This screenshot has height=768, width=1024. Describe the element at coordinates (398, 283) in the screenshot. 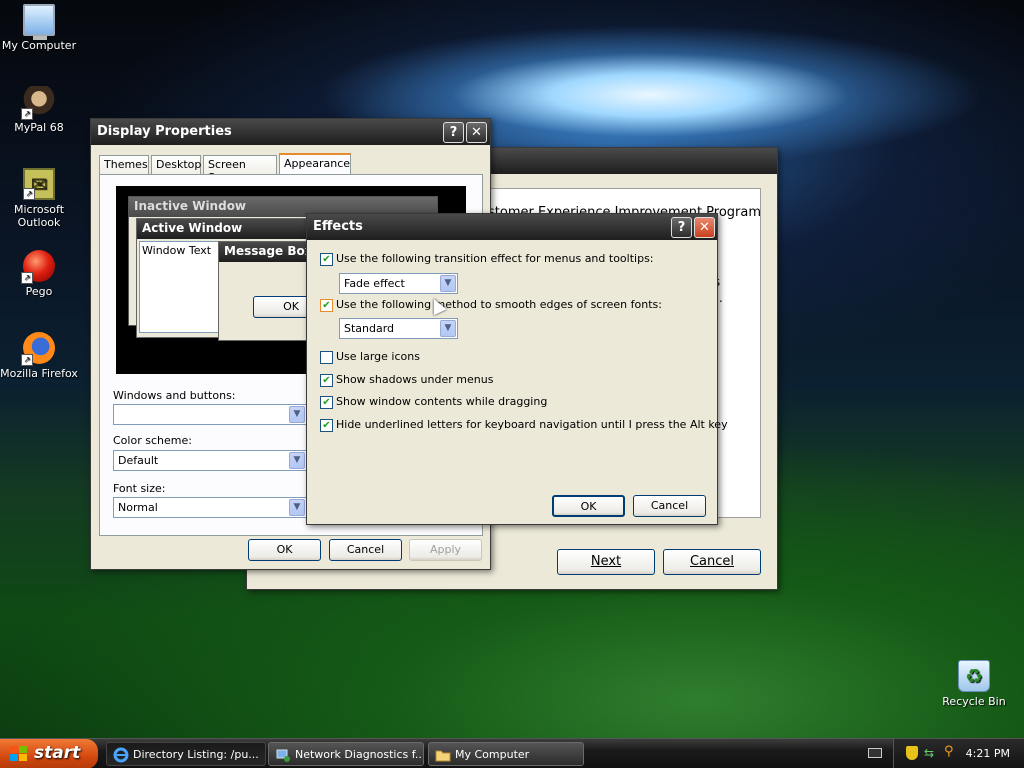

I see `transition-effect-select: Fade effect ▼` at that location.